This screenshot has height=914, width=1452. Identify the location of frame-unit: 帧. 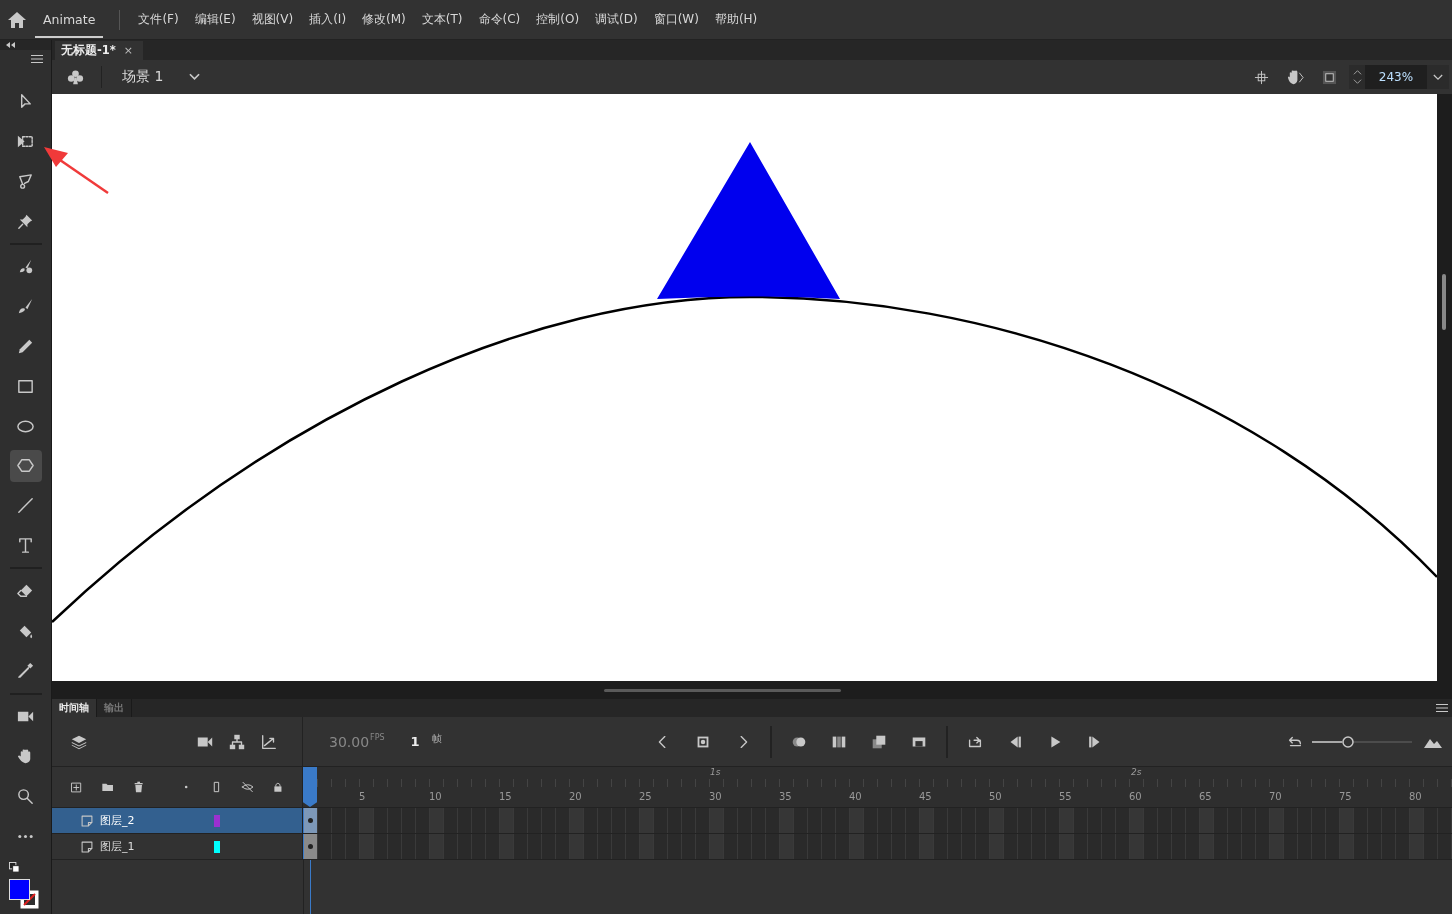
(436, 739).